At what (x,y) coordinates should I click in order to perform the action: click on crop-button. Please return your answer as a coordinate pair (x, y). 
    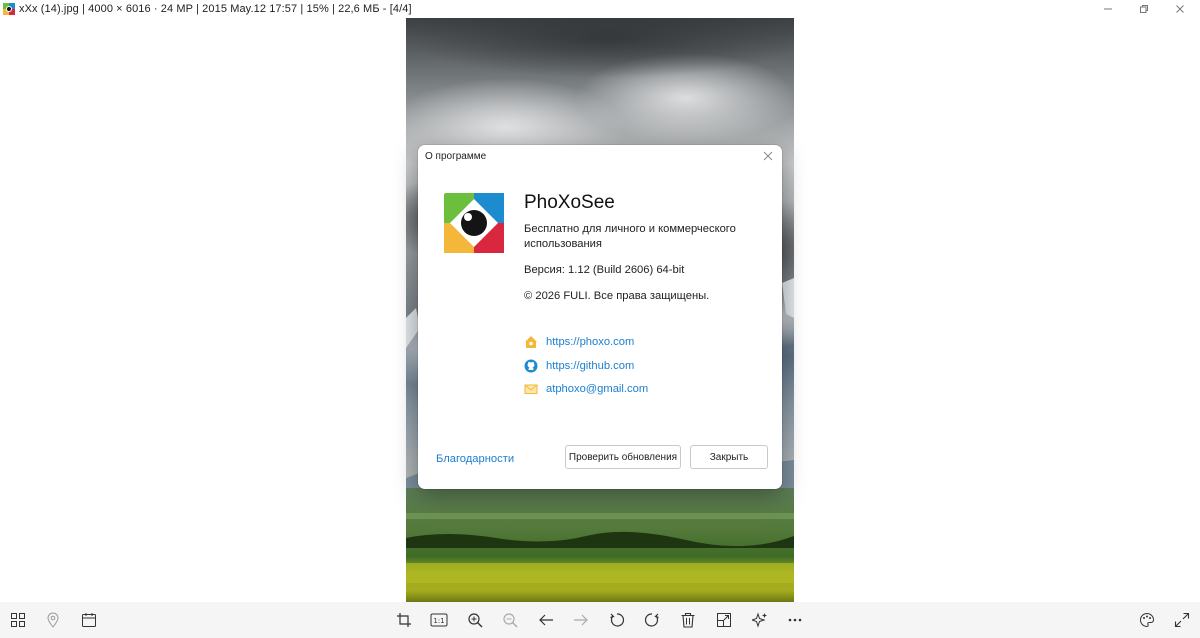
    Looking at the image, I should click on (404, 620).